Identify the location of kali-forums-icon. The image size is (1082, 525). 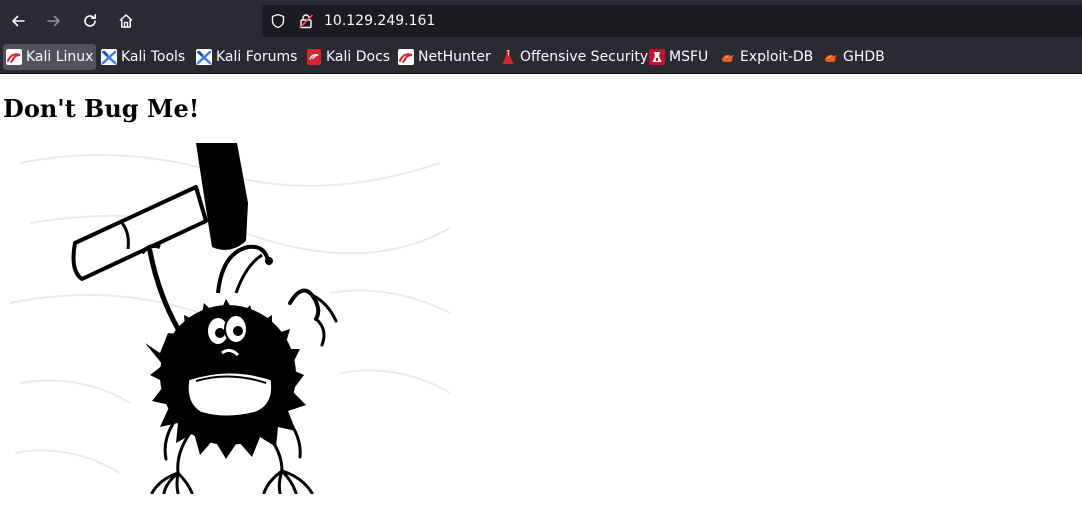
(204, 57).